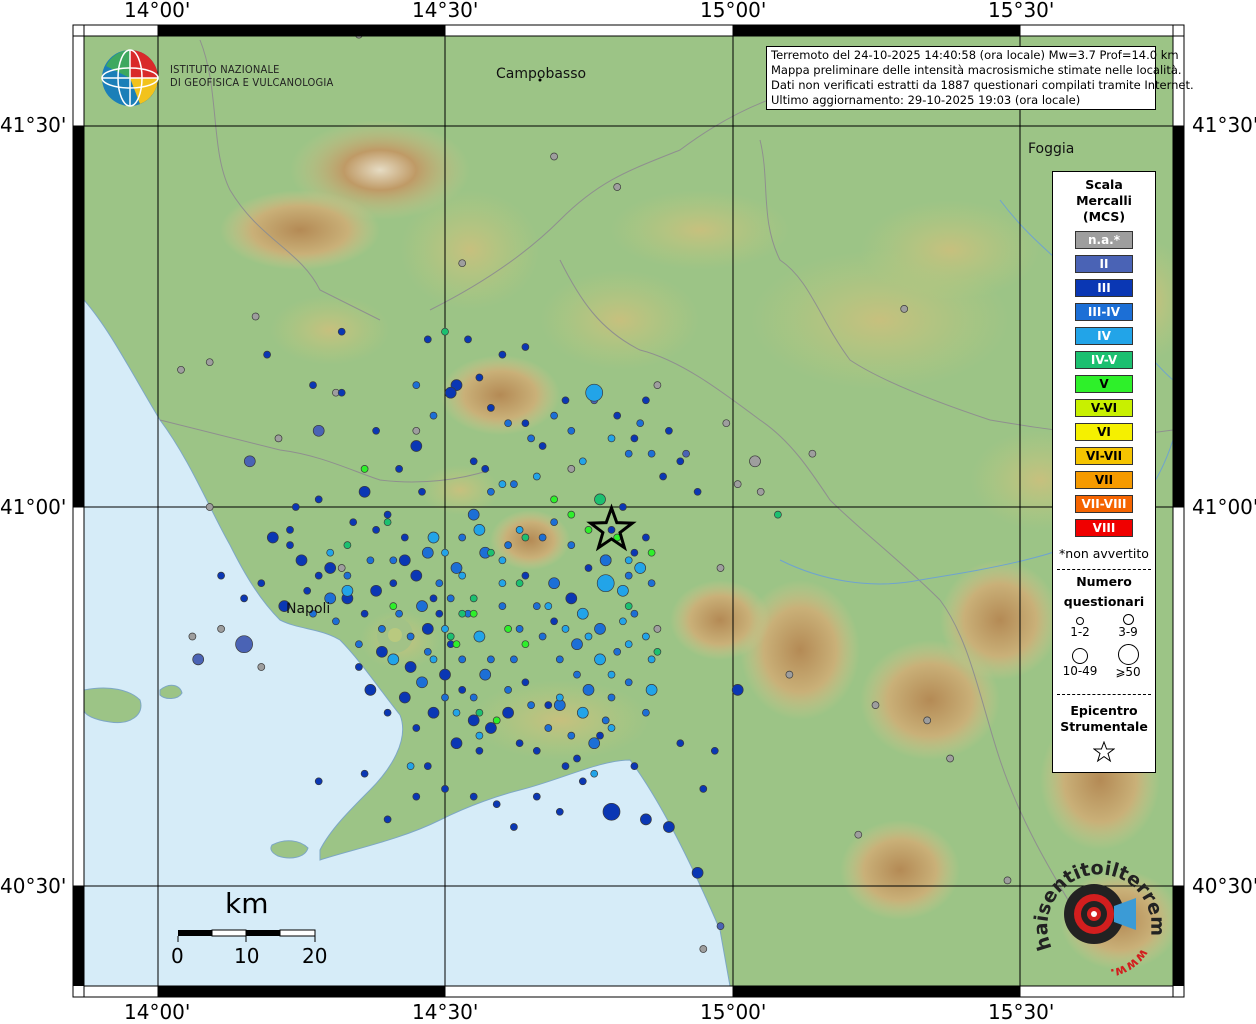 This screenshot has width=1256, height=1024. What do you see at coordinates (33, 886) in the screenshot?
I see `lat-label-left: 40°30'` at bounding box center [33, 886].